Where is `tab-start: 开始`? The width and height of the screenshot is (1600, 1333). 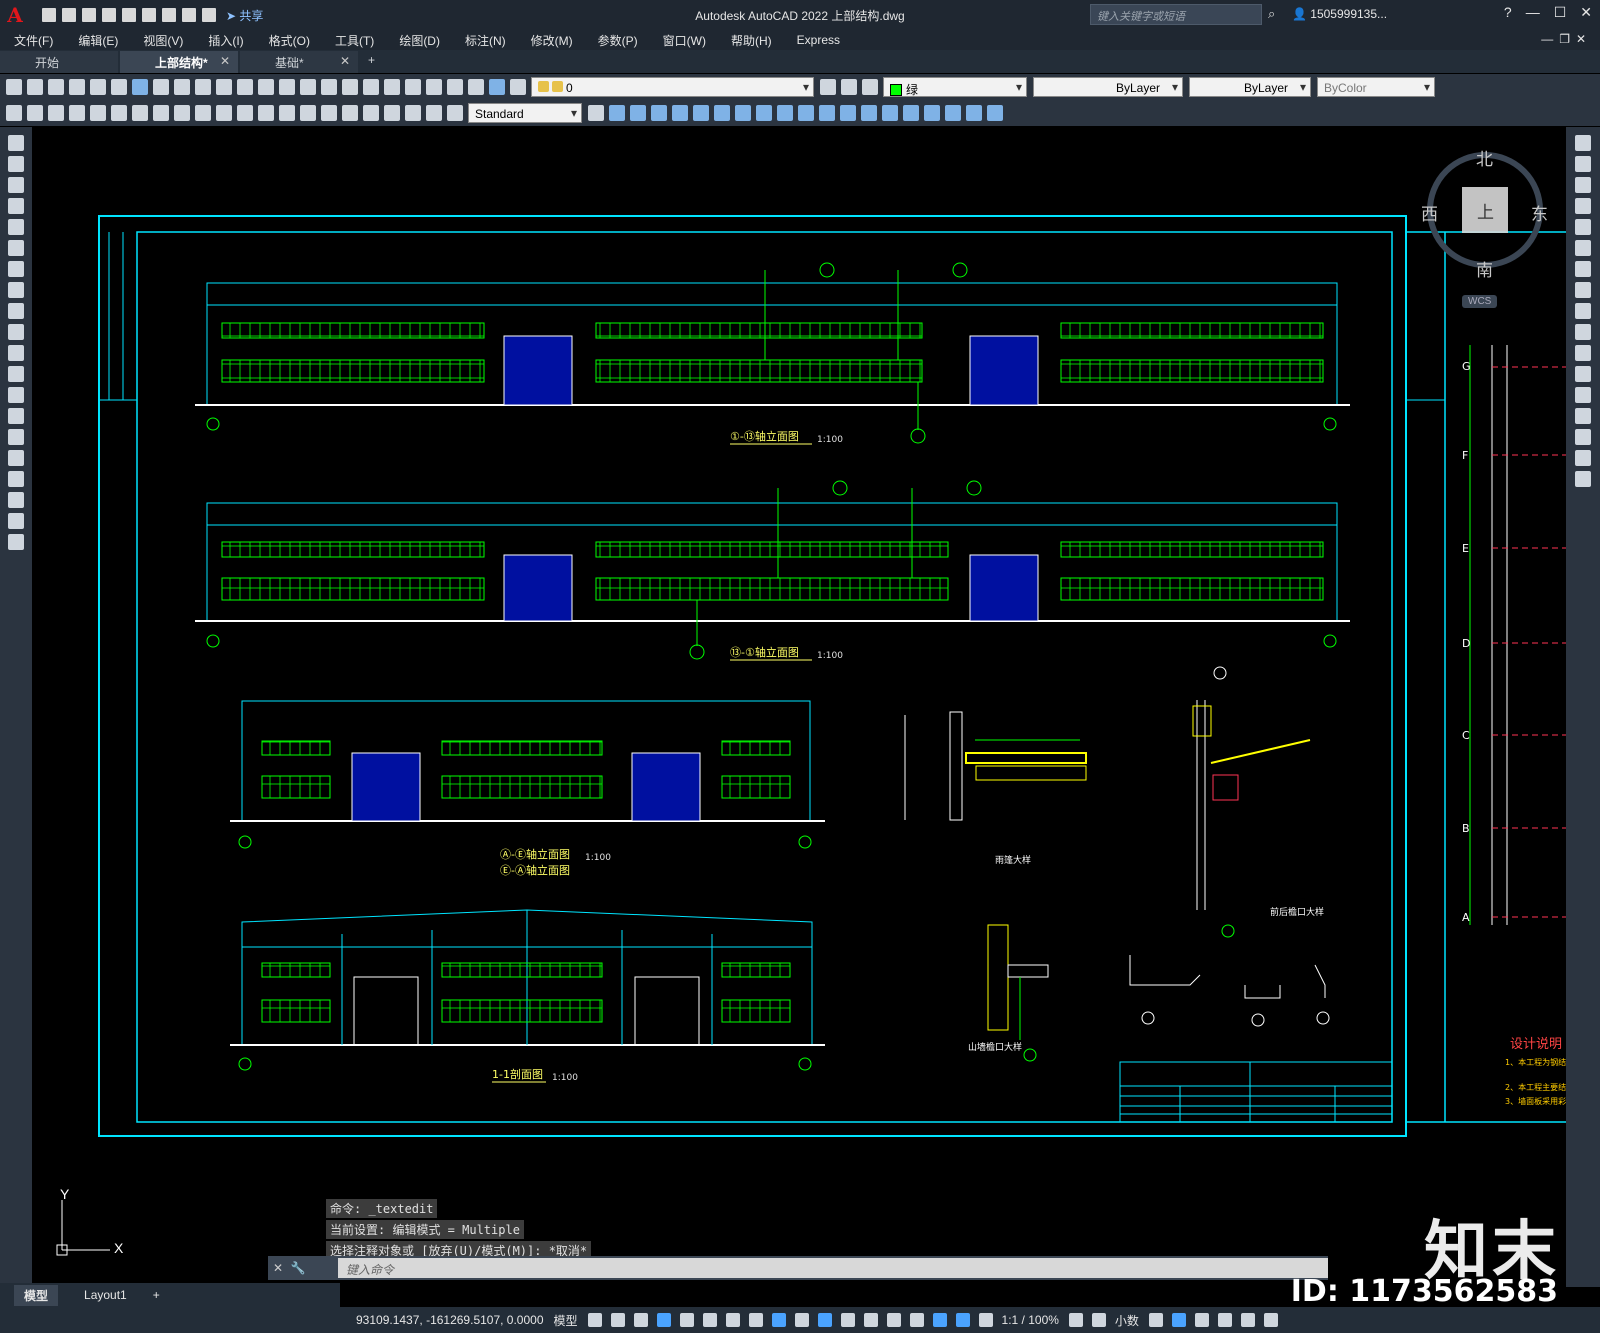 tab-start: 开始 is located at coordinates (59, 62).